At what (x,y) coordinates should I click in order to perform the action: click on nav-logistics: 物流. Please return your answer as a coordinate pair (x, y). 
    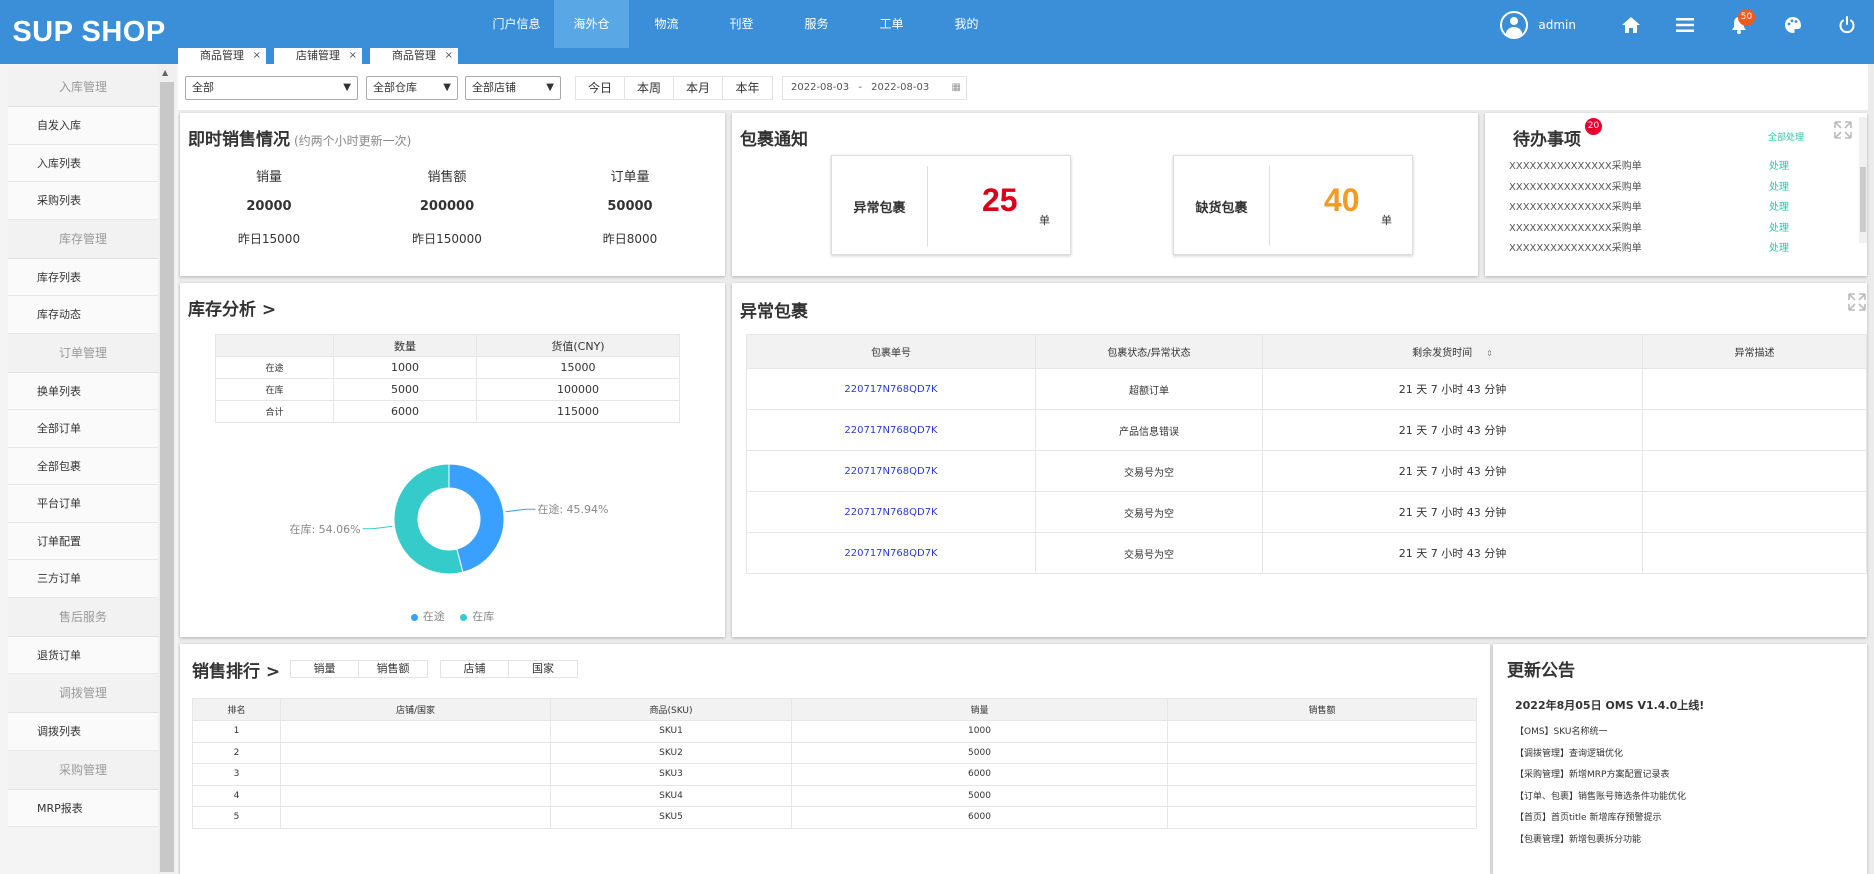
    Looking at the image, I should click on (666, 24).